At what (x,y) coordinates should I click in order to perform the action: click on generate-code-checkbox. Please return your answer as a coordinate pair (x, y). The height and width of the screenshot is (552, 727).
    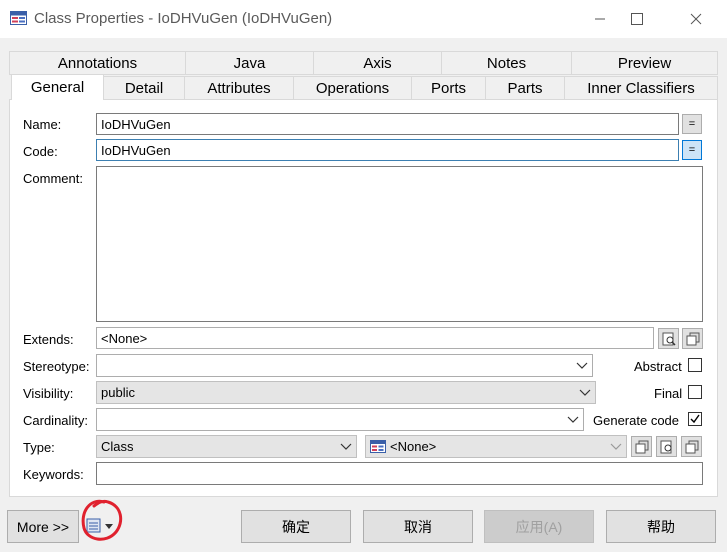
    Looking at the image, I should click on (695, 419).